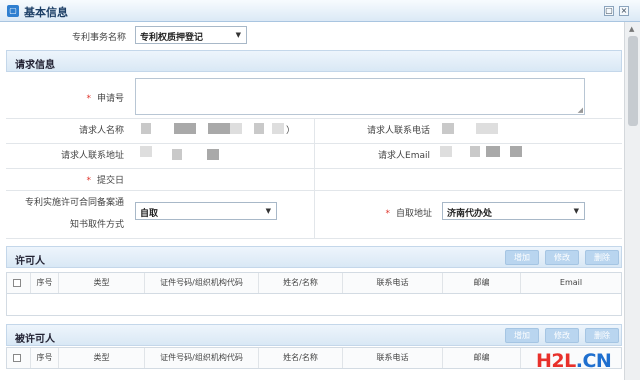 This screenshot has height=380, width=640. Describe the element at coordinates (13, 11) in the screenshot. I see `window-icon: ▢` at that location.